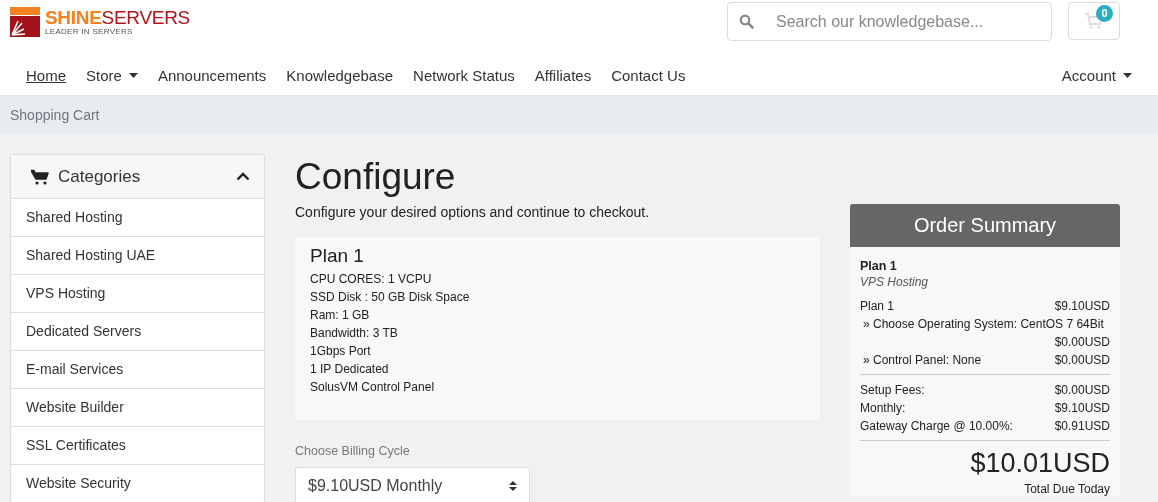  I want to click on category-link: Website Builder, so click(137, 408).